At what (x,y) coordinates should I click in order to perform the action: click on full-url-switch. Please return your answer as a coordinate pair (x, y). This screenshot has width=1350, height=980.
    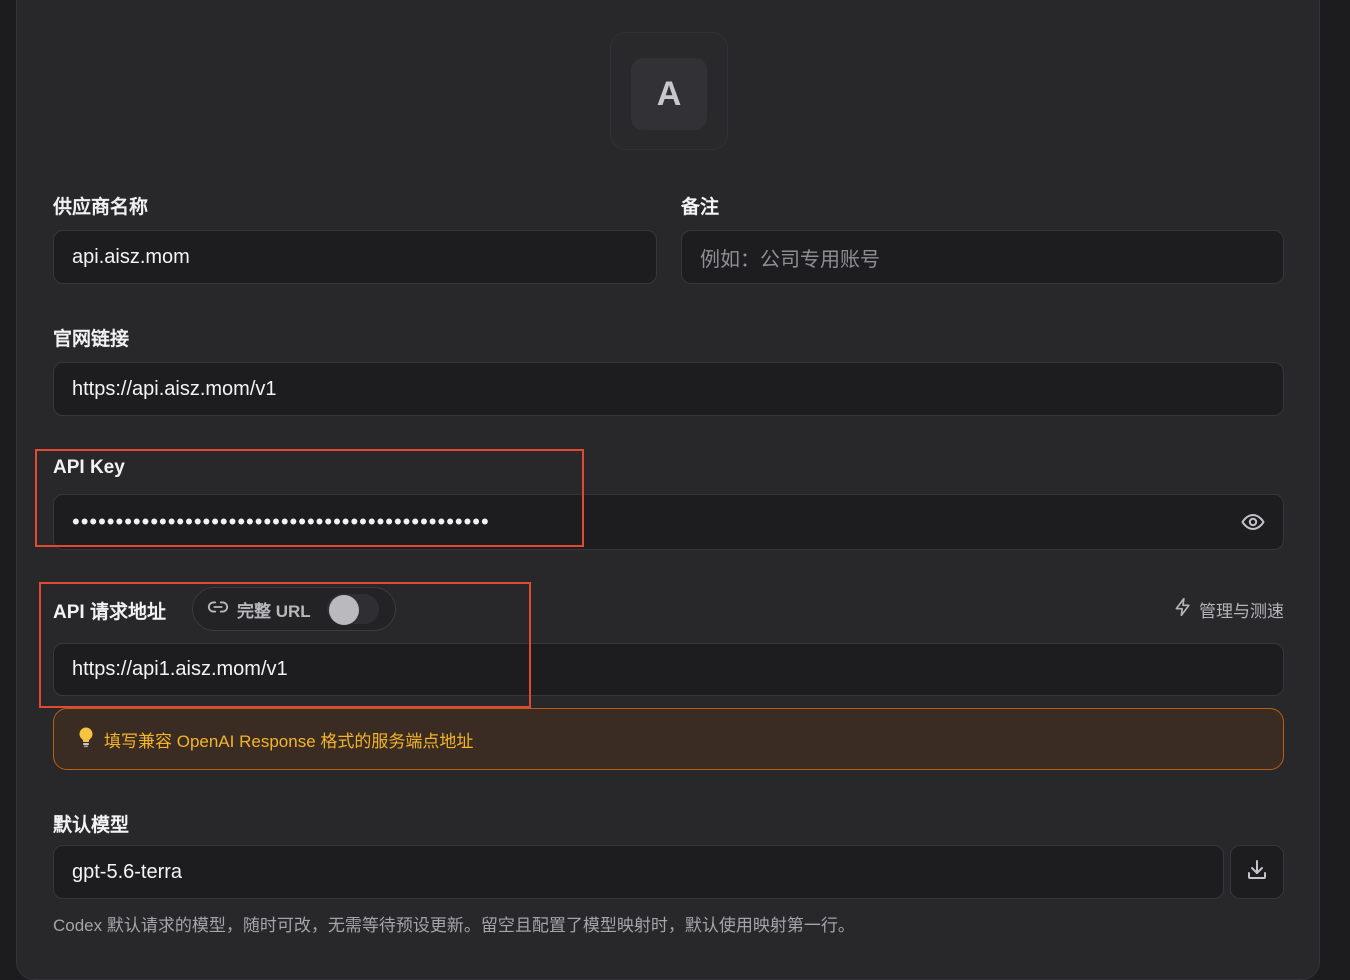
    Looking at the image, I should click on (353, 609).